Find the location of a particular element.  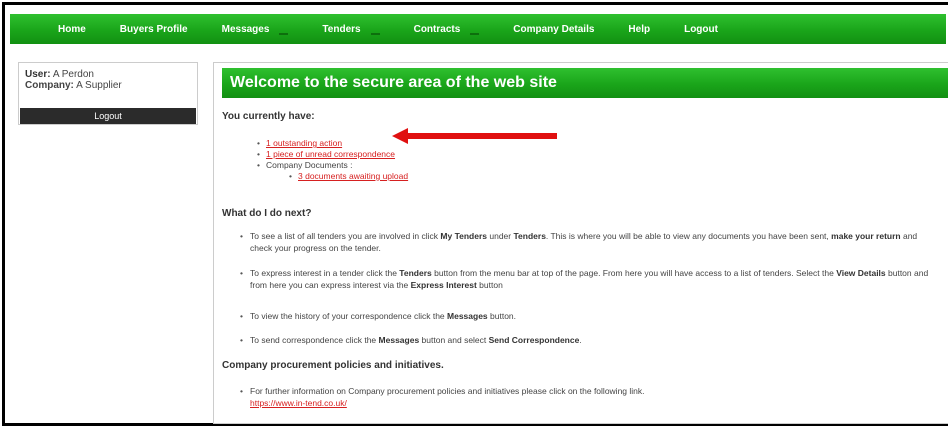

nav-company-details: Company Details is located at coordinates (553, 29).